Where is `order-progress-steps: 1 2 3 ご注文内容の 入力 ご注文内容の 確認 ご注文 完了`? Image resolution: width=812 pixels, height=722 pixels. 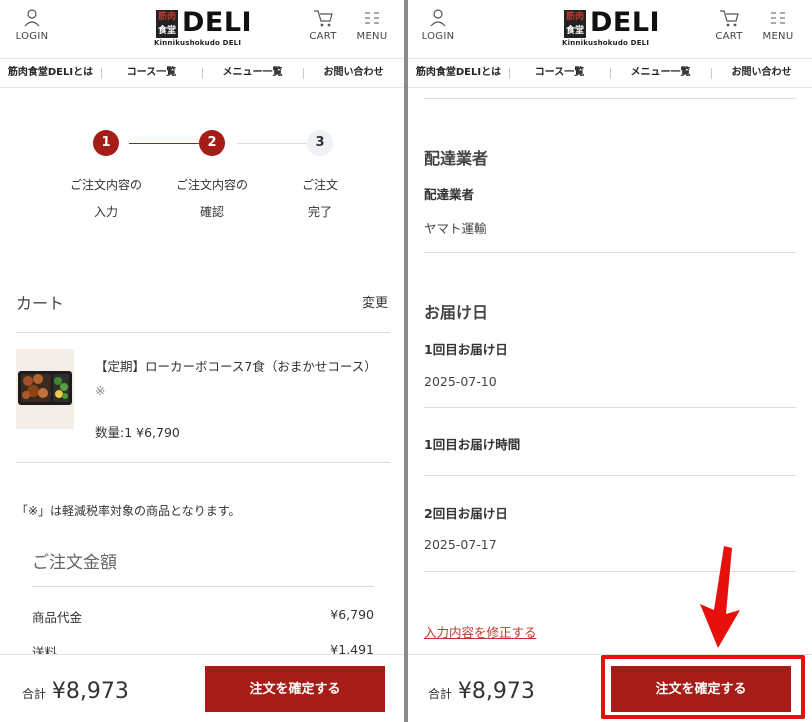
order-progress-steps: 1 2 3 ご注文内容の 入力 ご注文内容の 確認 ご注文 完了 is located at coordinates (210, 180).